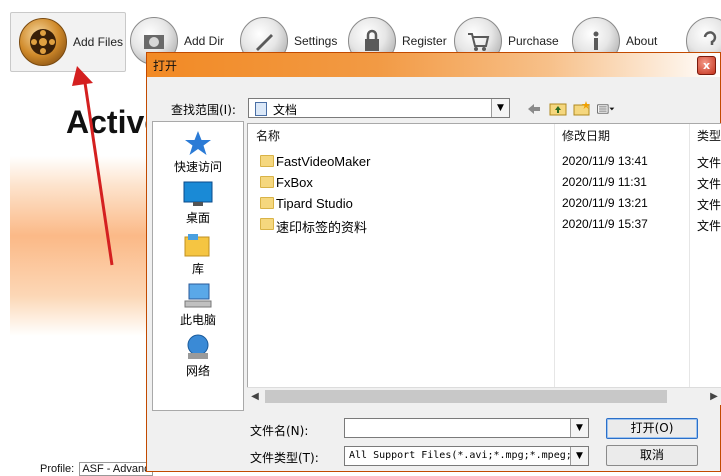  I want to click on close-button: x, so click(706, 65).